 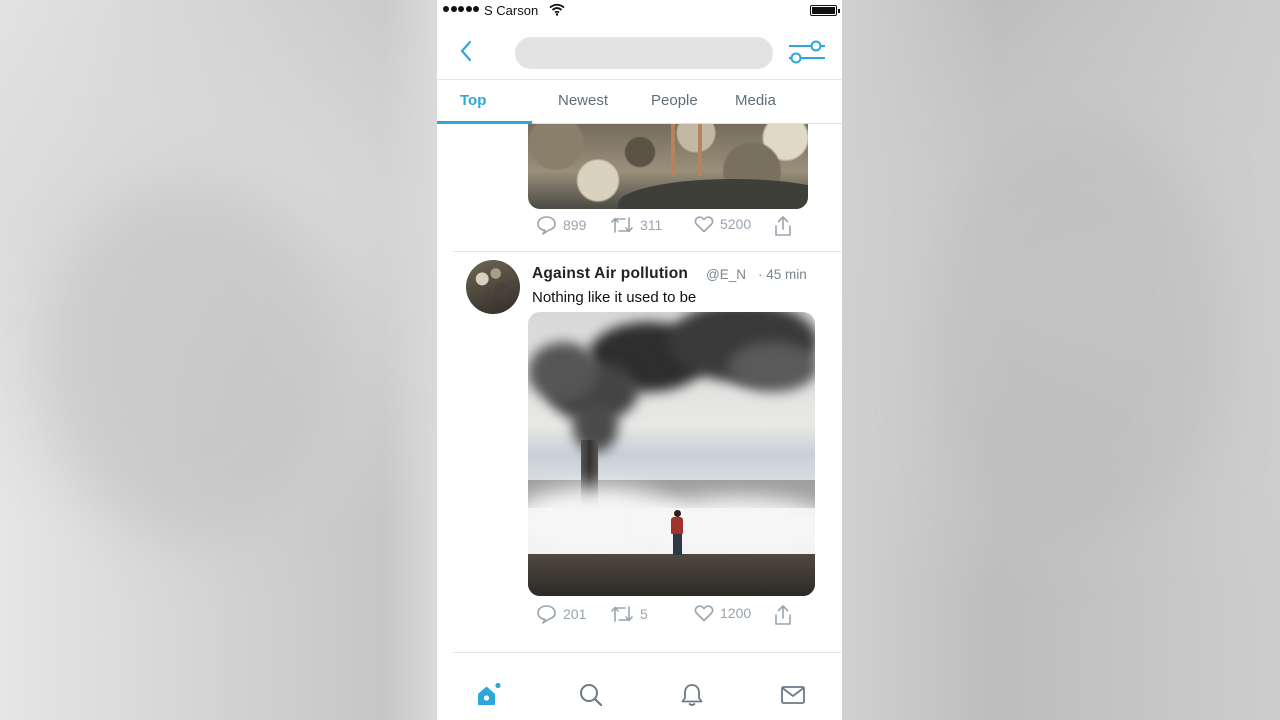 What do you see at coordinates (636, 225) in the screenshot?
I see `retweet-button: 311` at bounding box center [636, 225].